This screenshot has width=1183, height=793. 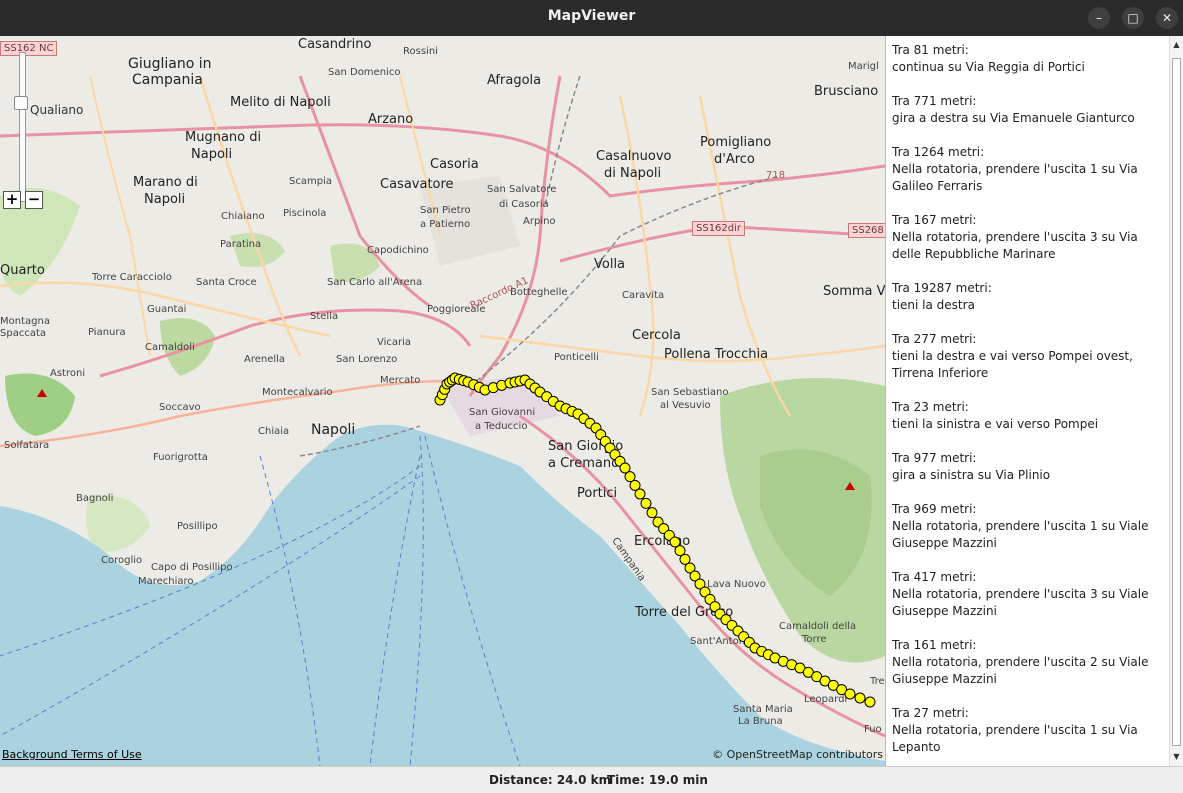 I want to click on window-title: MapViewer, so click(x=591, y=16).